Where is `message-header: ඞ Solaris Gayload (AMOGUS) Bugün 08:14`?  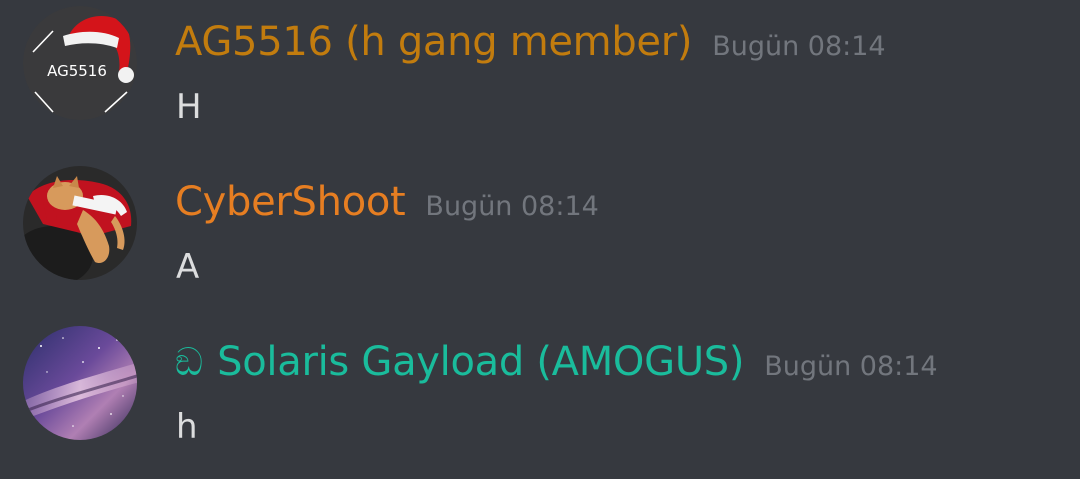
message-header: ඞ Solaris Gayload (AMOGUS) Bugün 08:14 is located at coordinates (556, 364).